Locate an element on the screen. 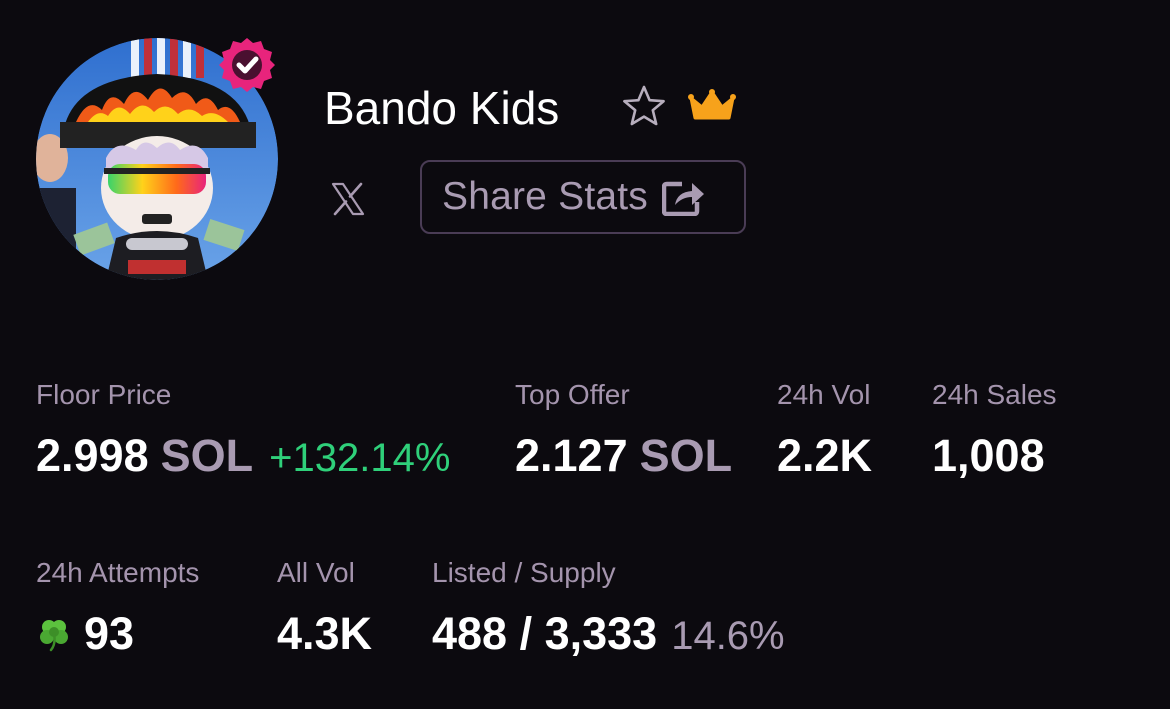 The height and width of the screenshot is (709, 1170). stat-all-vol: All Vol 4.3K is located at coordinates (324, 609).